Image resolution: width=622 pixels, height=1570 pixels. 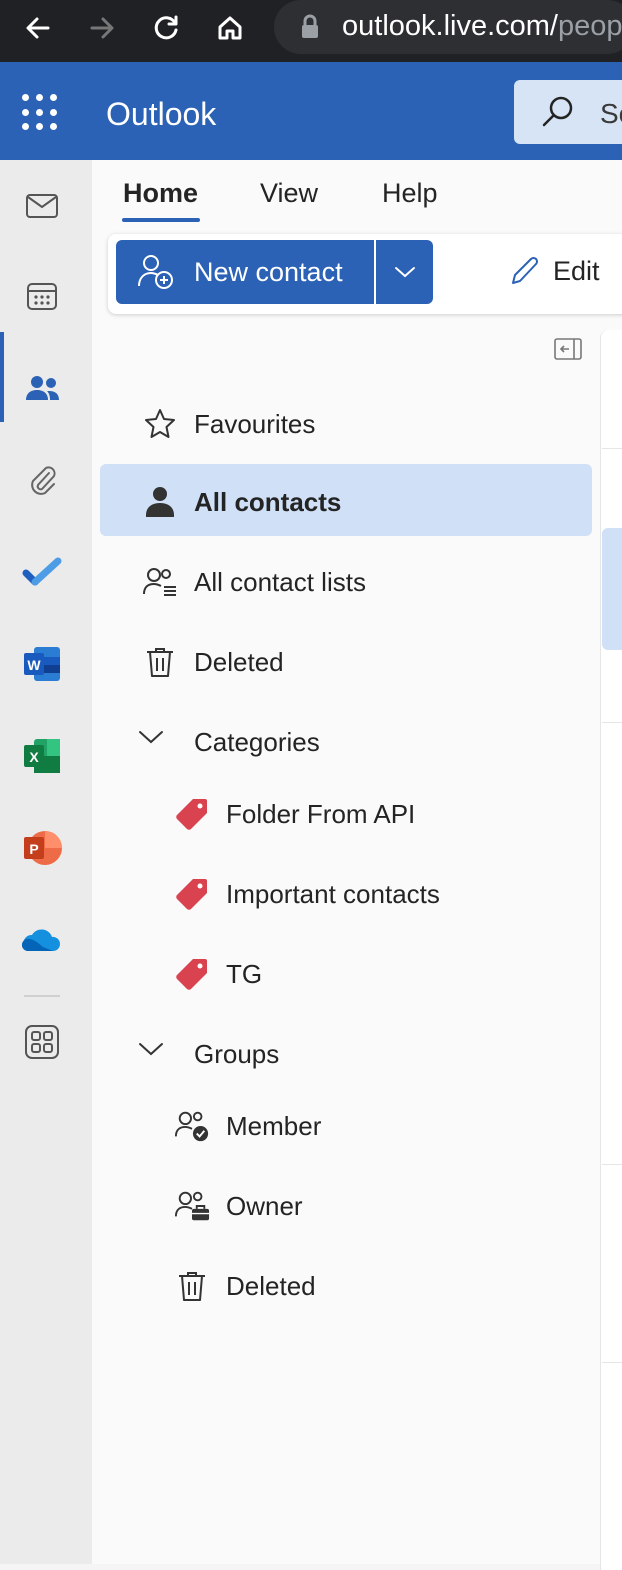 What do you see at coordinates (42, 996) in the screenshot?
I see `rail-divider` at bounding box center [42, 996].